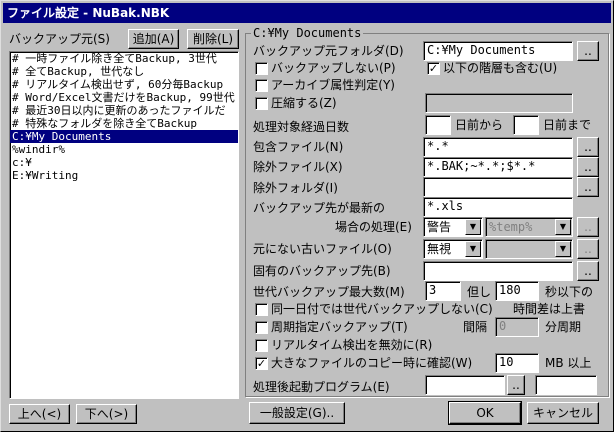  Describe the element at coordinates (563, 413) in the screenshot. I see `cancel-button: キャンセル` at that location.